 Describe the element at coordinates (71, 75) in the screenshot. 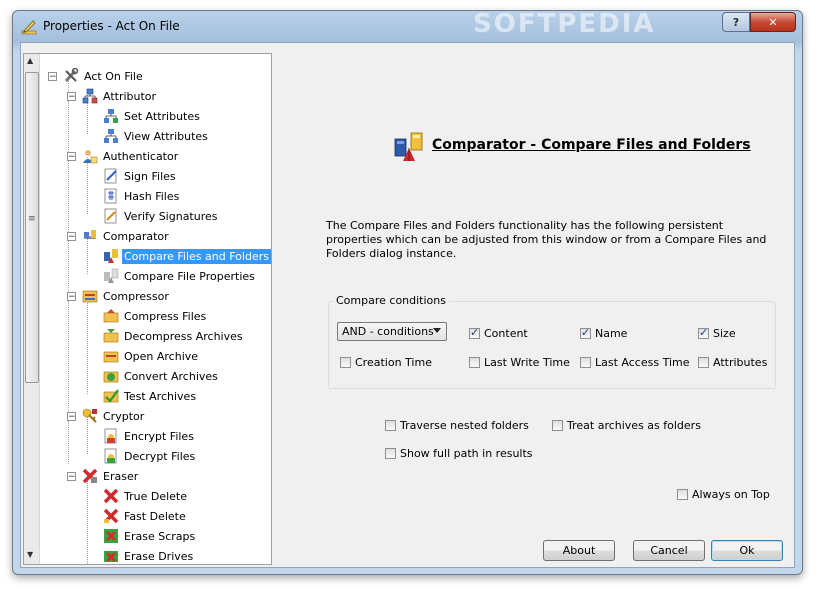

I see `tools-icon` at that location.